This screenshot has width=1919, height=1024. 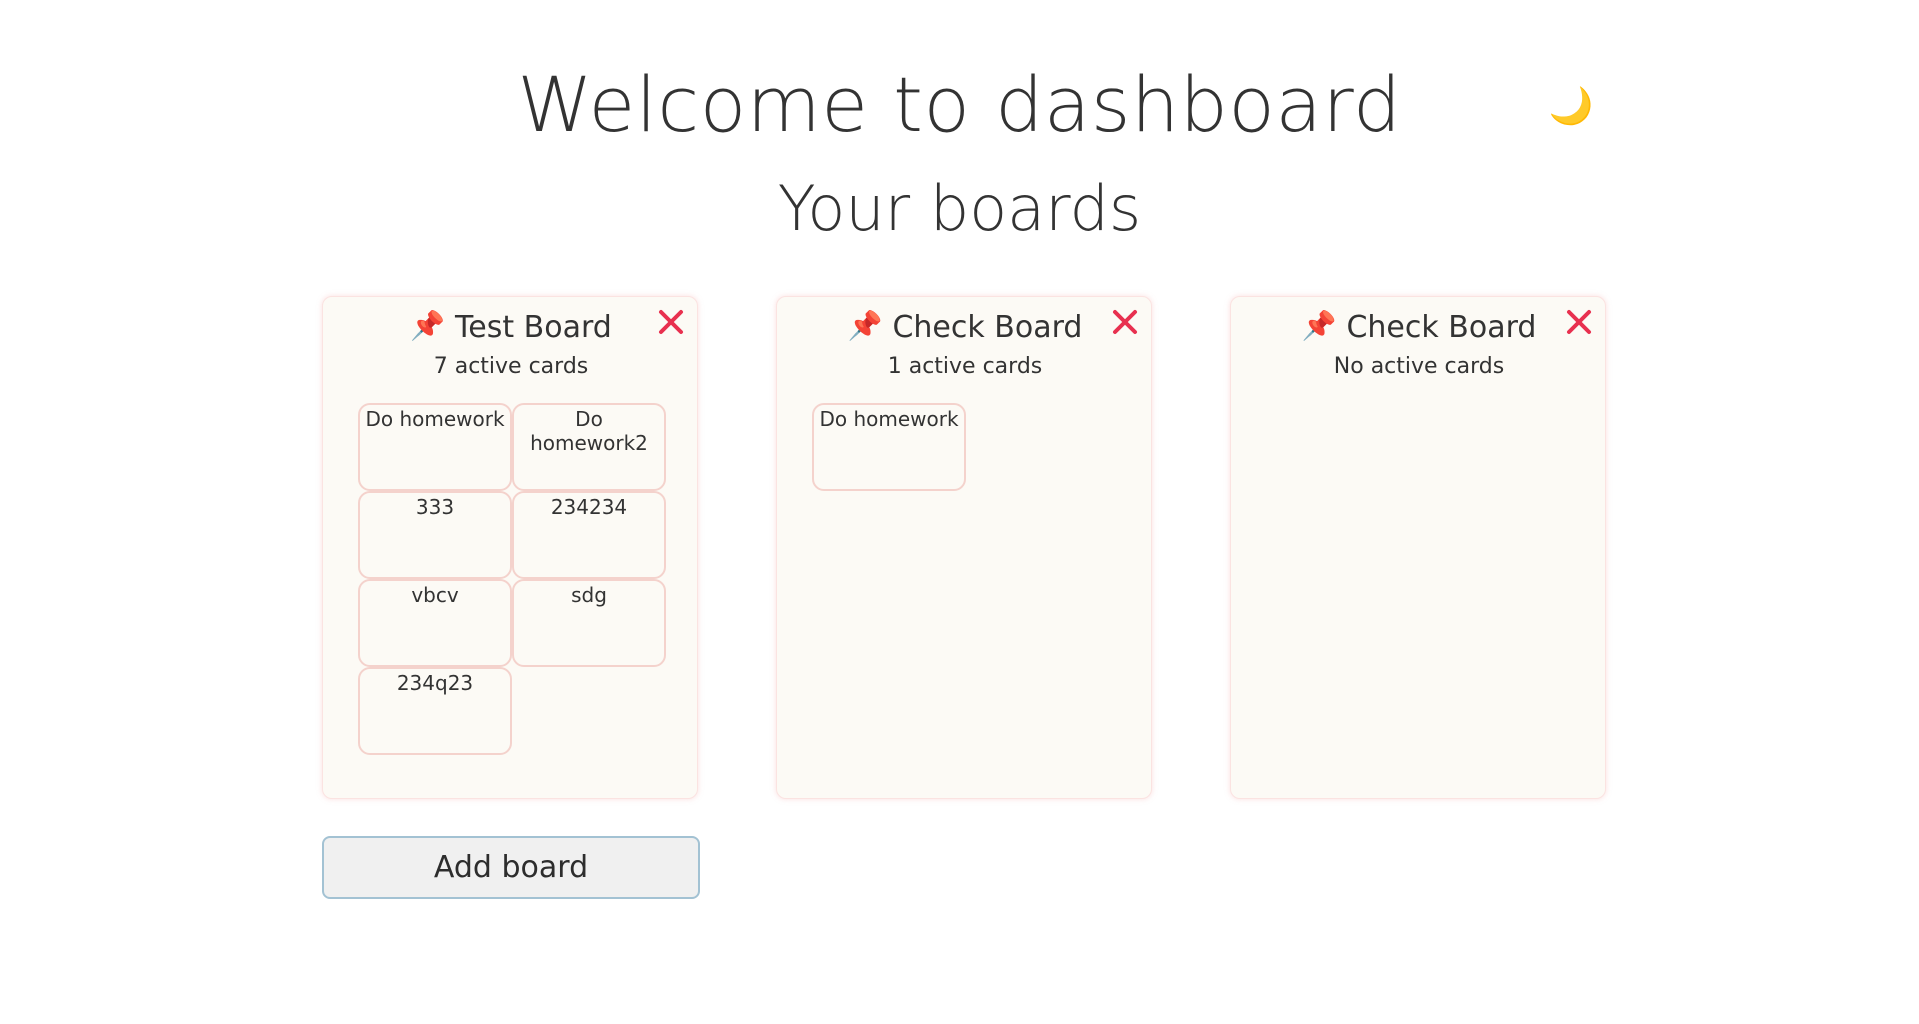 I want to click on active-cards-count: No active cards, so click(x=1419, y=366).